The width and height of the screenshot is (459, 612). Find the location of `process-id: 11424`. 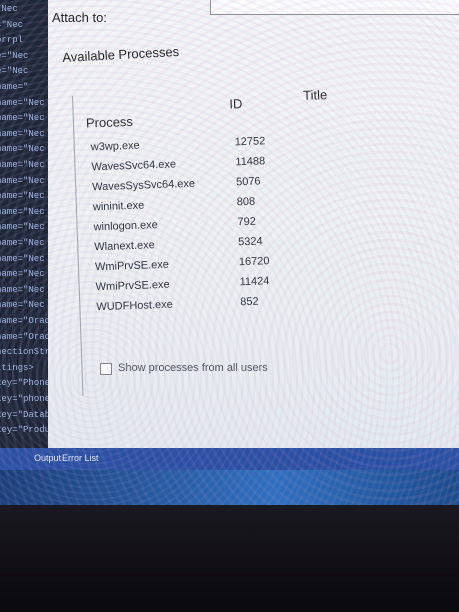

process-id: 11424 is located at coordinates (254, 282).